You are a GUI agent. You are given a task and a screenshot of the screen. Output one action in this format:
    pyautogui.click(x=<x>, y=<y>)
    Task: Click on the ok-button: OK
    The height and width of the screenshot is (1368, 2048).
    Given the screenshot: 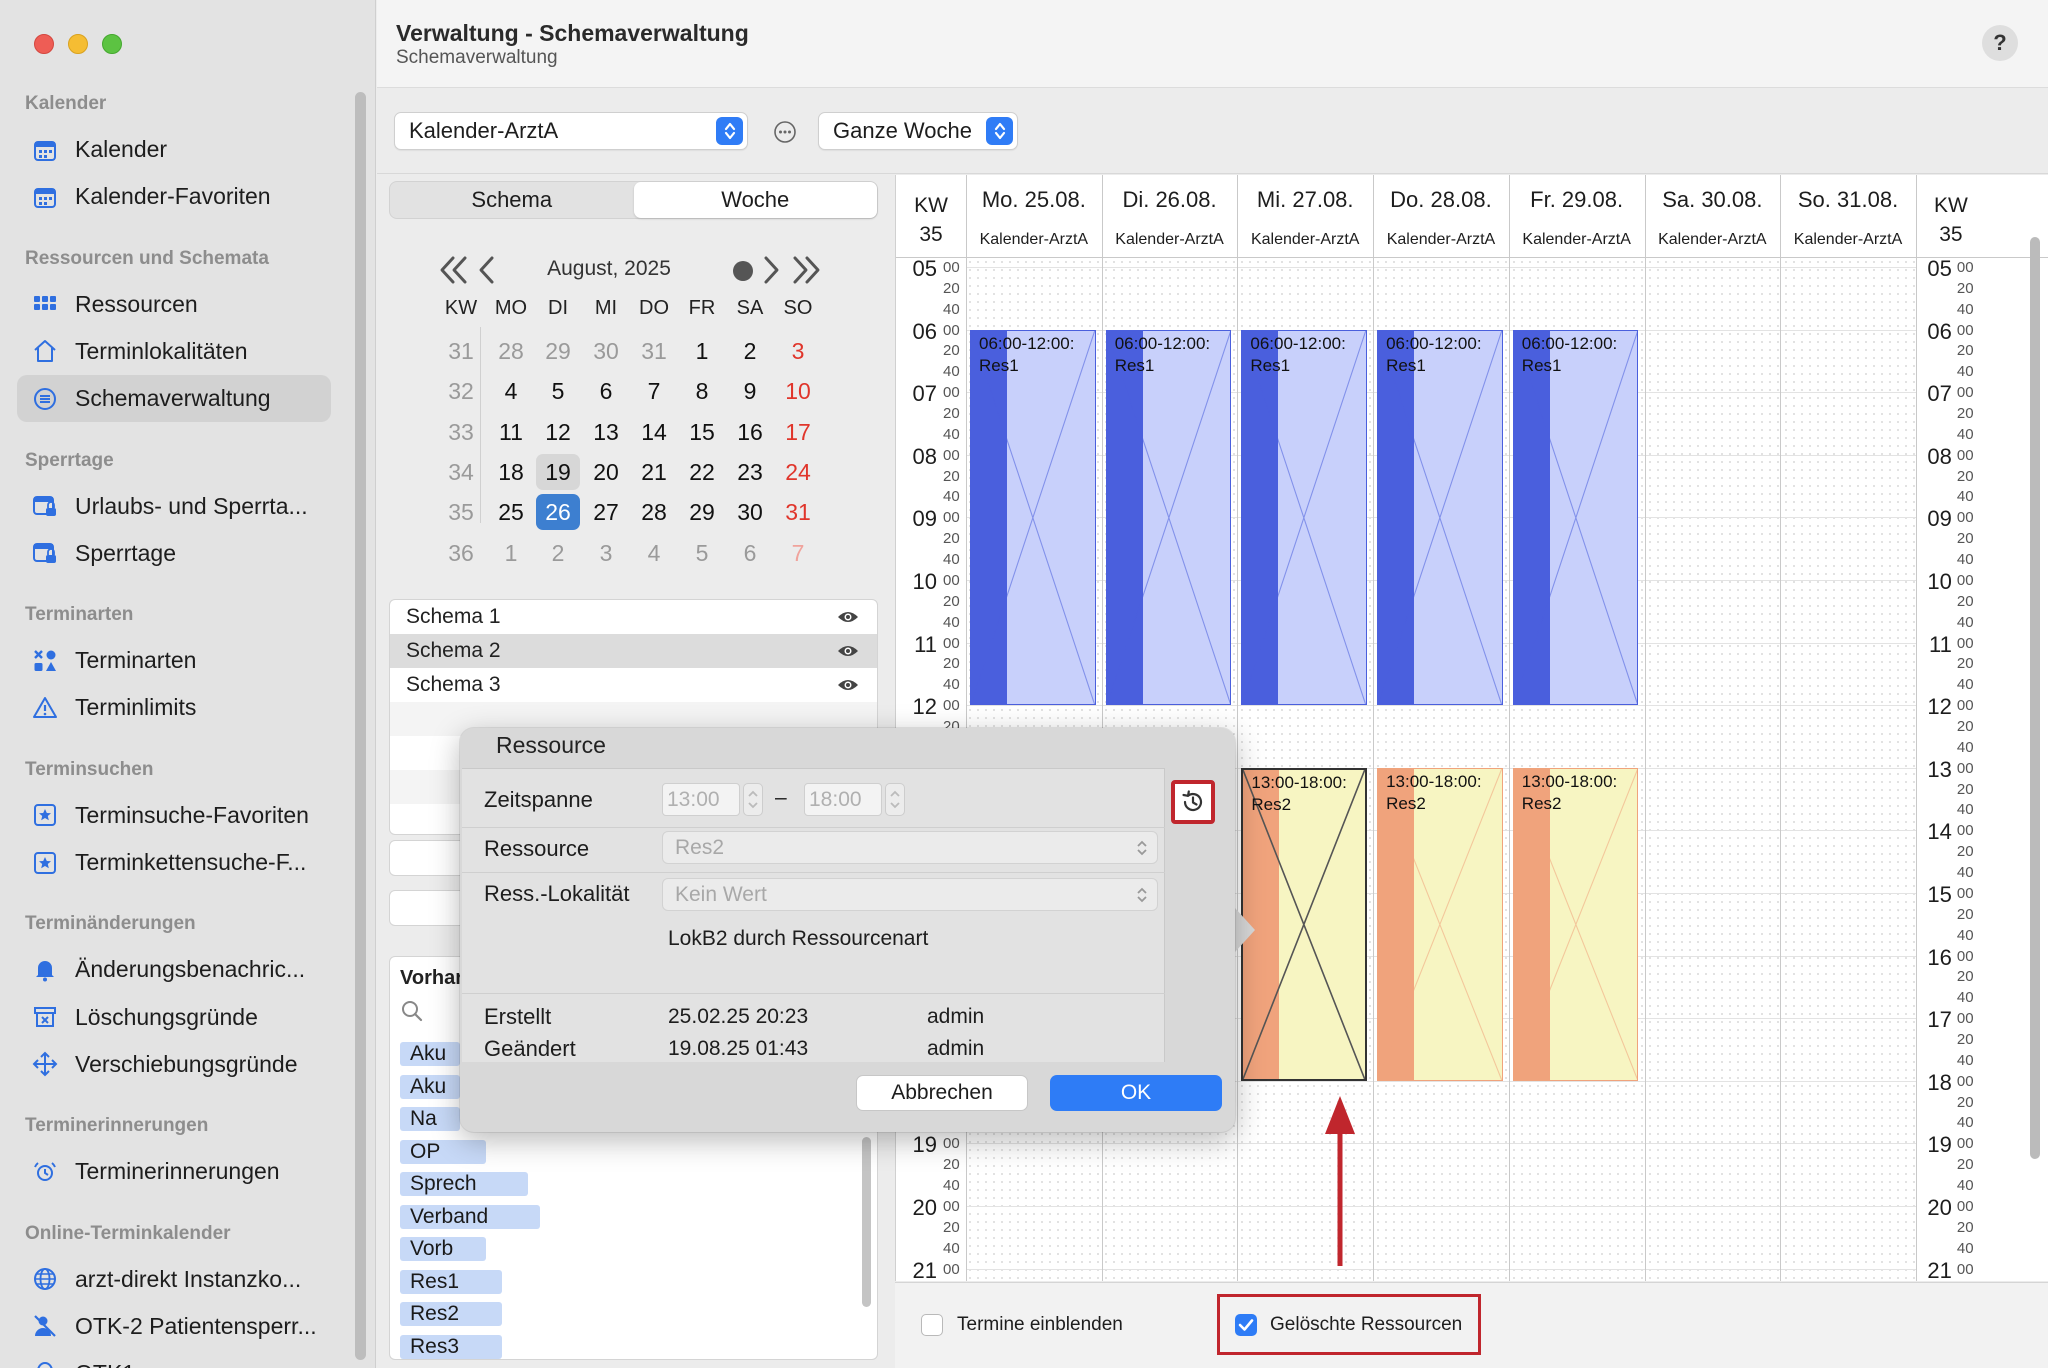 What is the action you would take?
    pyautogui.click(x=1136, y=1093)
    